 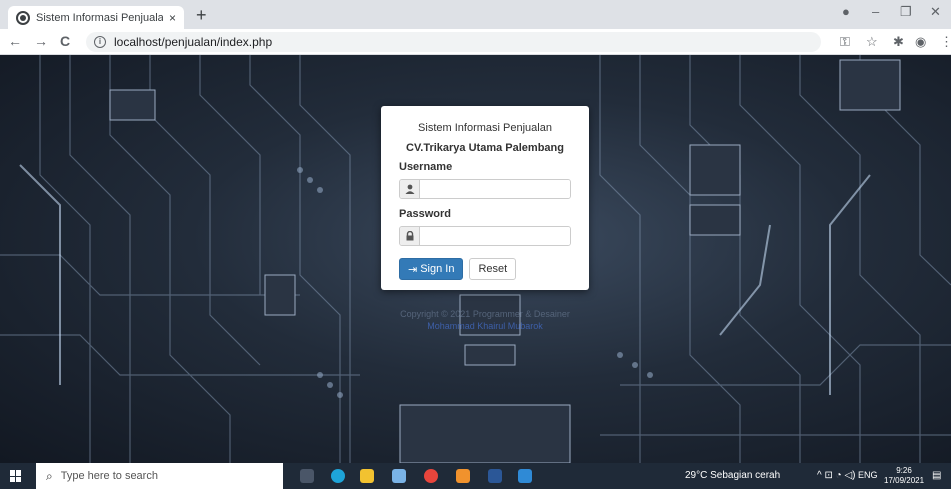 I want to click on password-label: Password, so click(x=425, y=214).